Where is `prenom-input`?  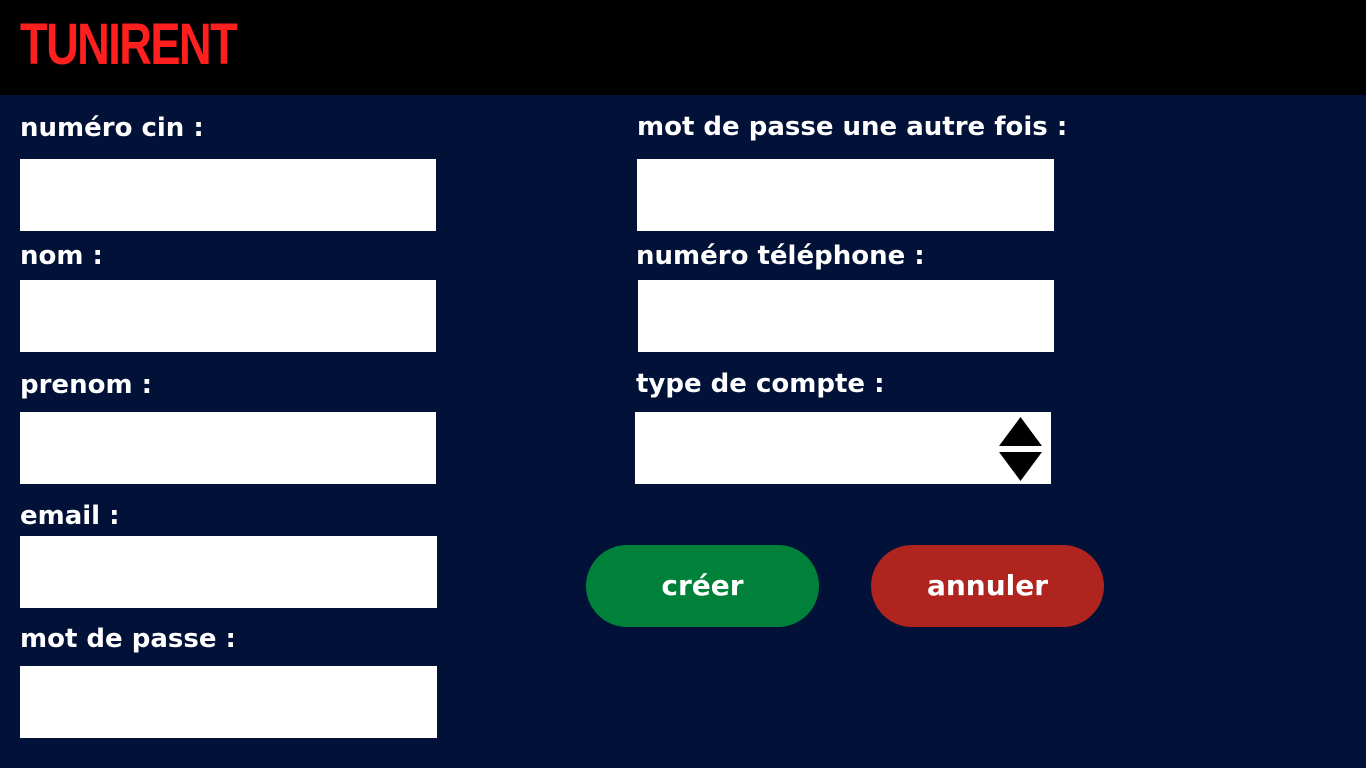
prenom-input is located at coordinates (228, 448).